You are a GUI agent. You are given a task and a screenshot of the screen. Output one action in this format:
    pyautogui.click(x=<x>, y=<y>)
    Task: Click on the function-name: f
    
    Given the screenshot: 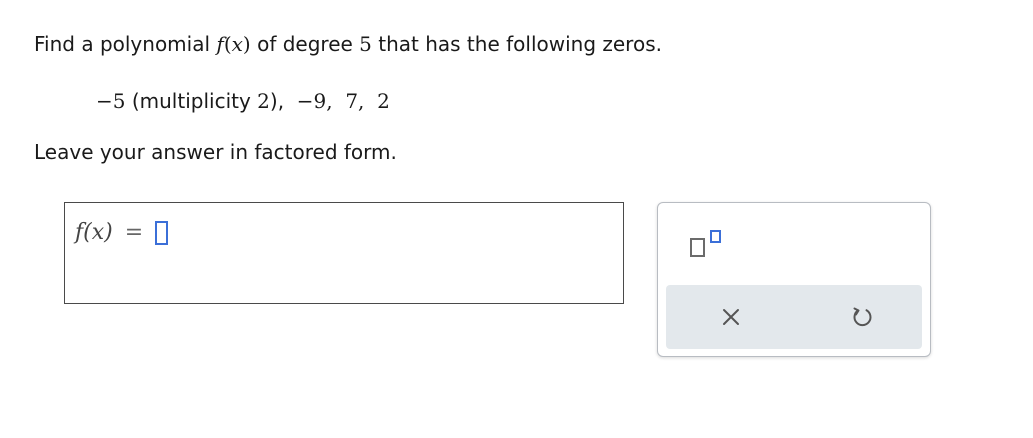 What is the action you would take?
    pyautogui.click(x=220, y=44)
    